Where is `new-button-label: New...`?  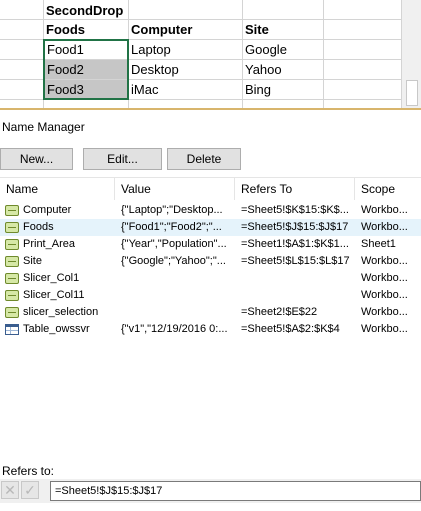
new-button-label: New... is located at coordinates (36, 159).